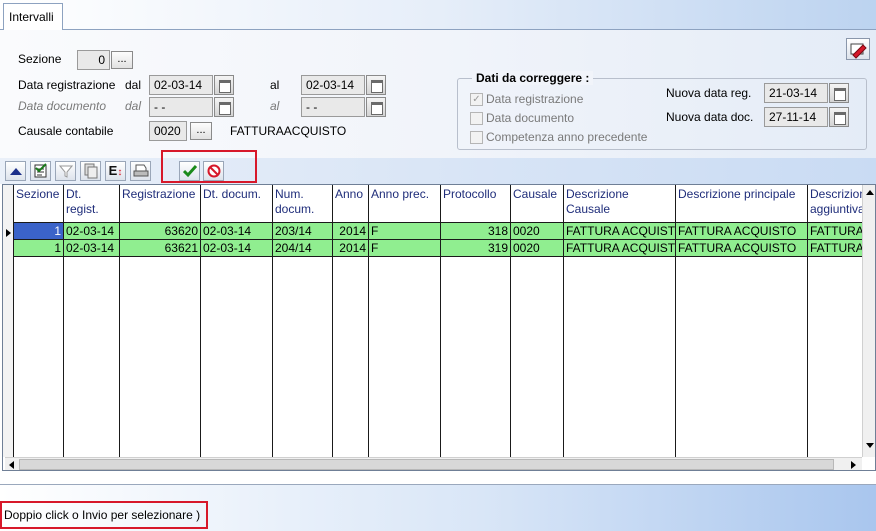 The image size is (876, 531). I want to click on column-header-num-docum: Num. docum., so click(303, 204).